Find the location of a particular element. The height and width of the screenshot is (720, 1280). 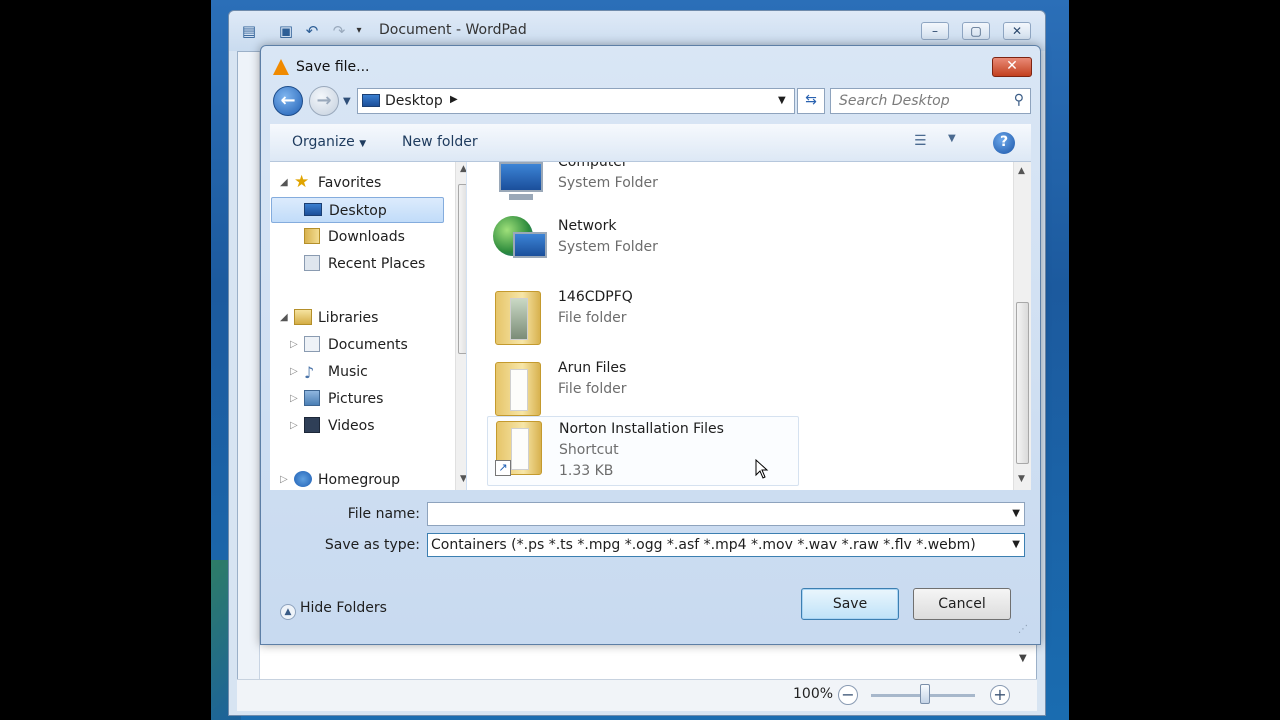

search-input: Search Desktop is located at coordinates (894, 101).